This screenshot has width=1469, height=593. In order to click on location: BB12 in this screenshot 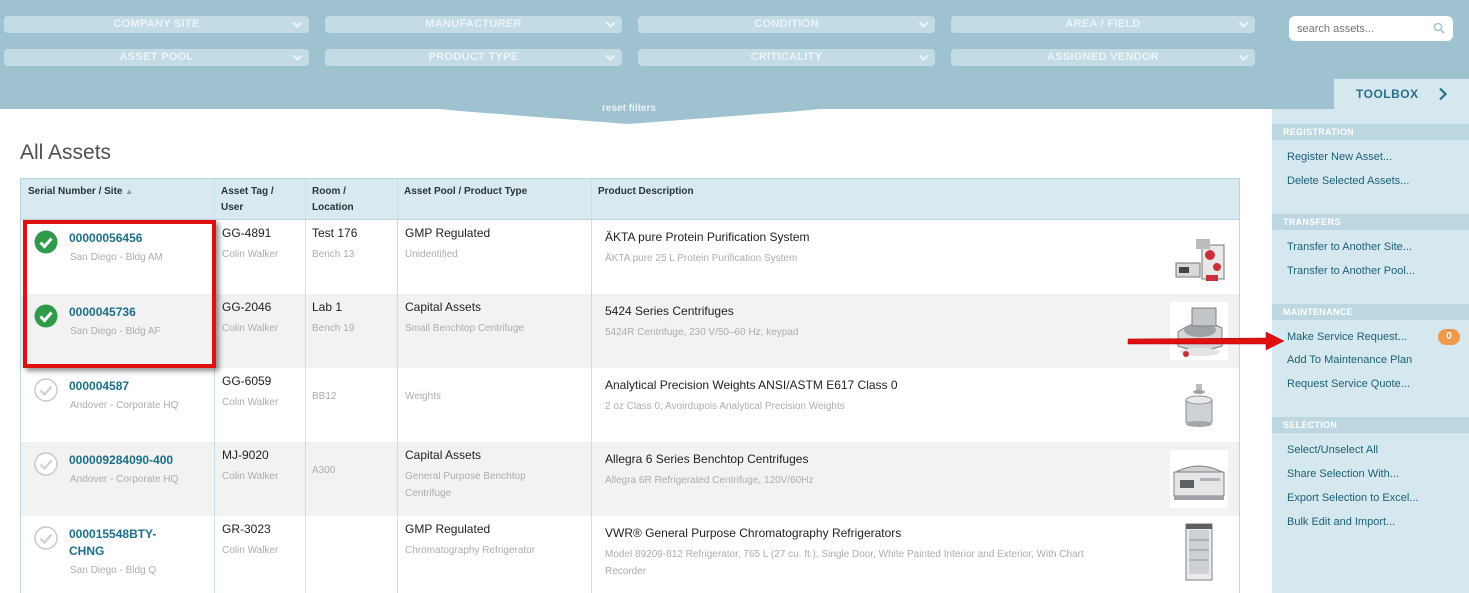, I will do `click(324, 396)`.